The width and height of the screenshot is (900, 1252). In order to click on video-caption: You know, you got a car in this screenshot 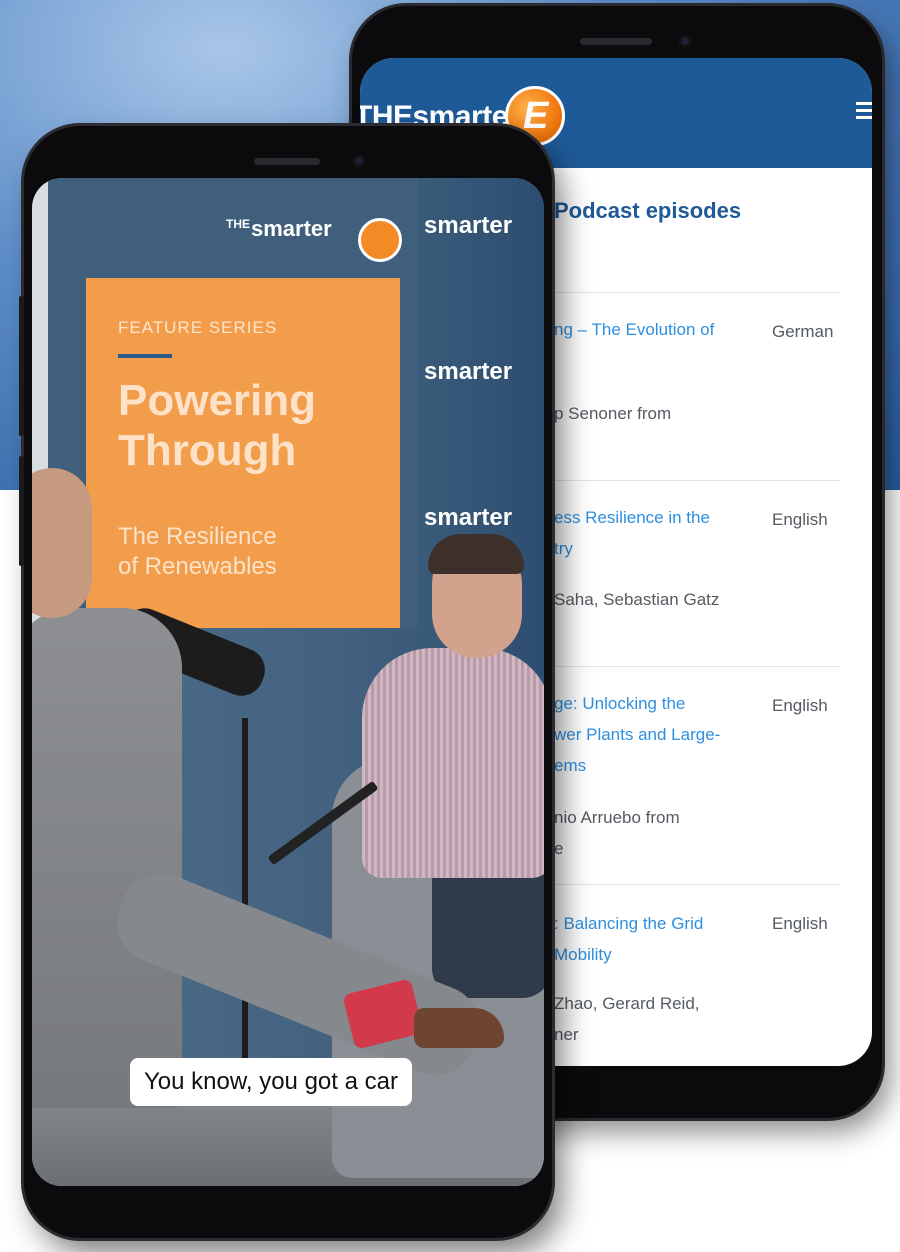, I will do `click(271, 1082)`.